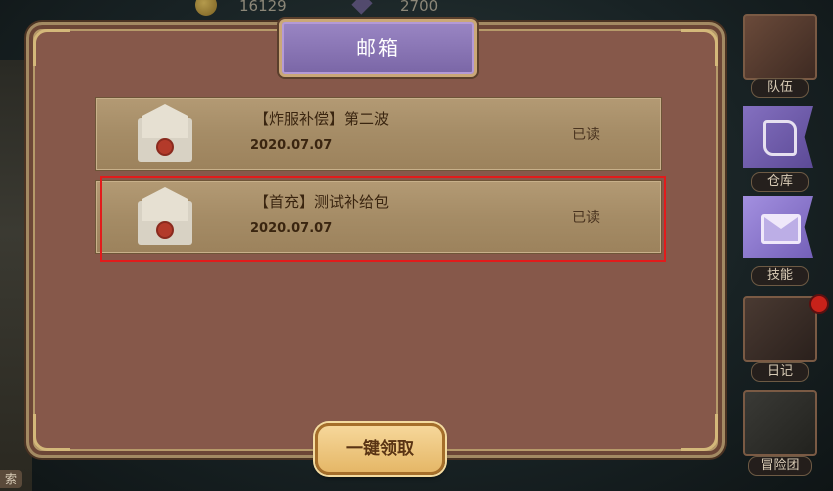 The height and width of the screenshot is (491, 833). What do you see at coordinates (383, 219) in the screenshot?
I see `selection-highlight` at bounding box center [383, 219].